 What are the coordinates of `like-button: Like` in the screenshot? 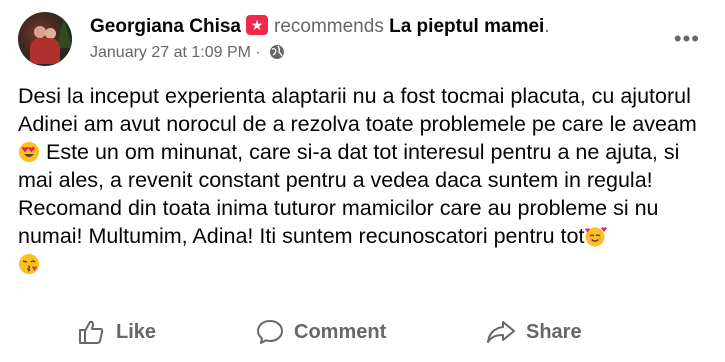 It's located at (117, 332).